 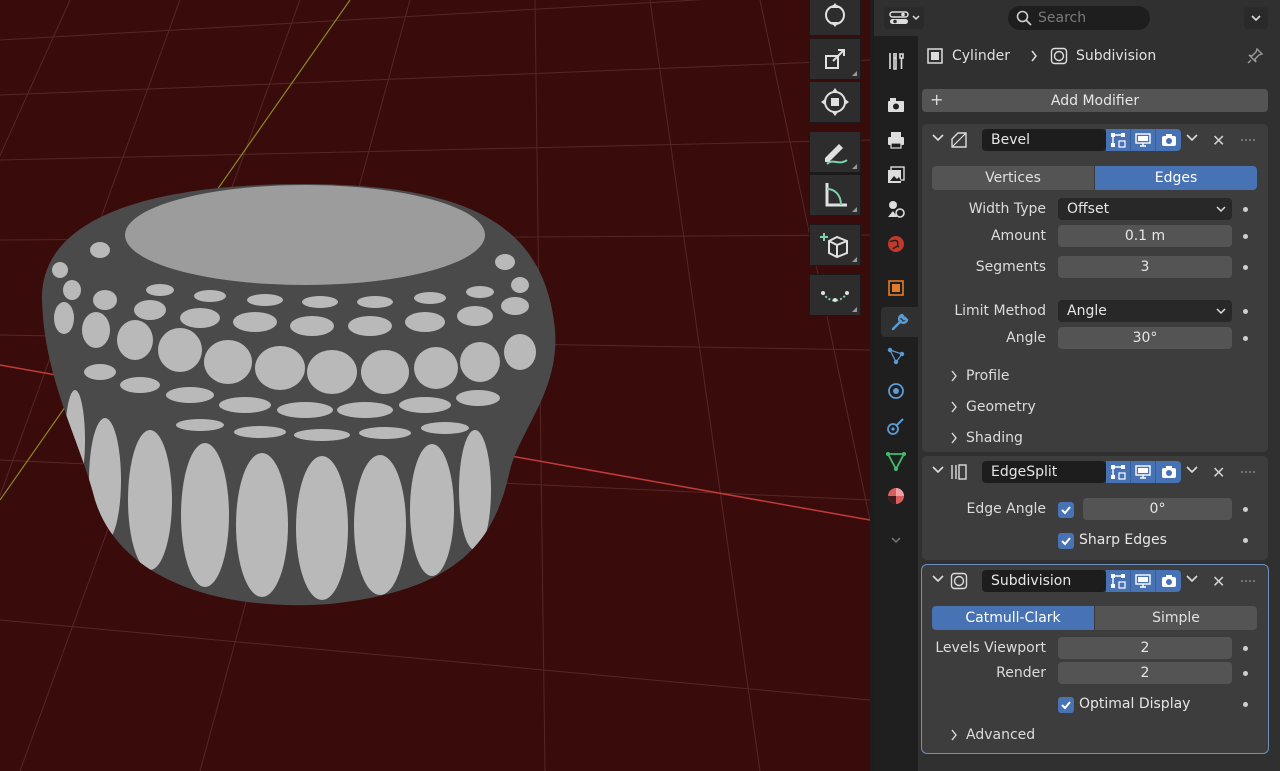 I want to click on tab-render, so click(x=896, y=105).